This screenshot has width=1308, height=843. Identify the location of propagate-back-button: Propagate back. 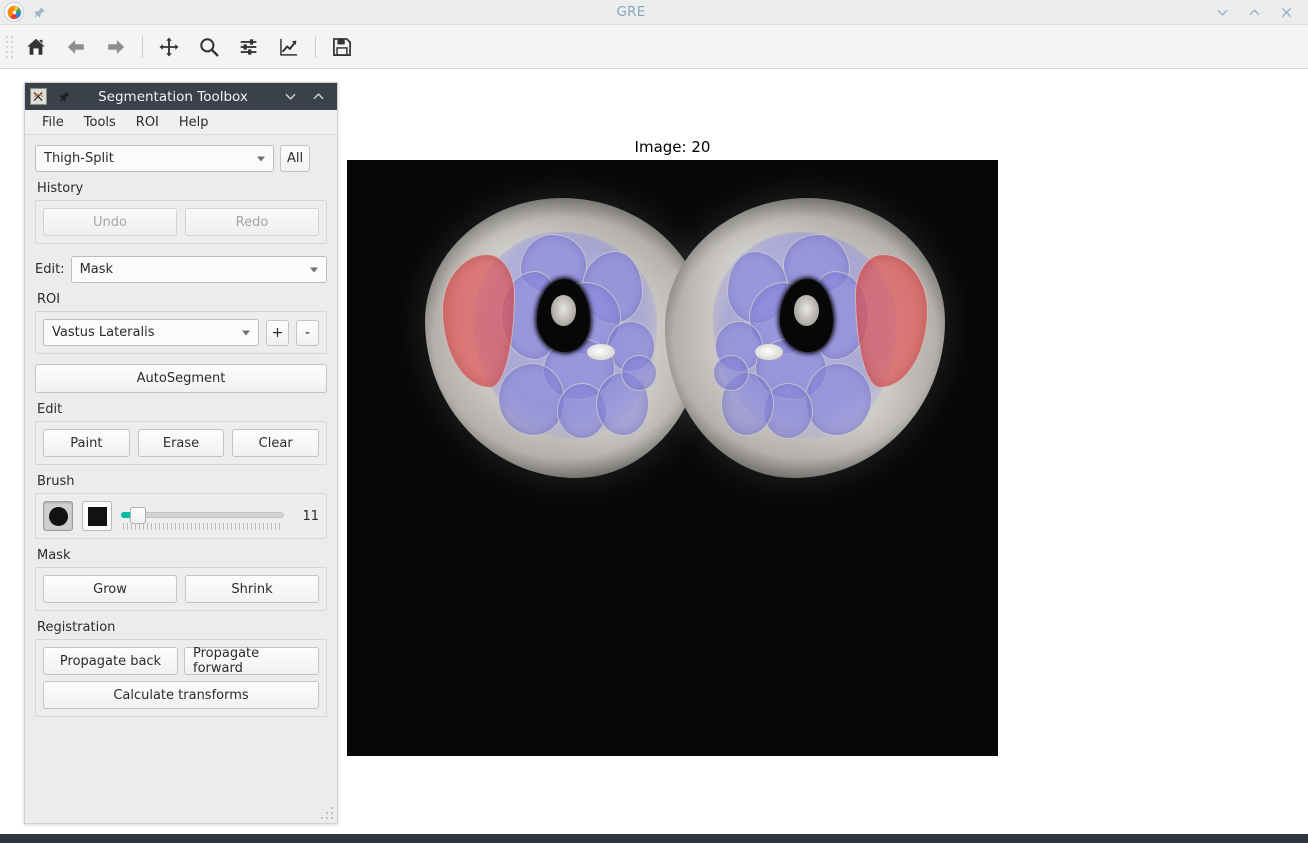
(110, 661).